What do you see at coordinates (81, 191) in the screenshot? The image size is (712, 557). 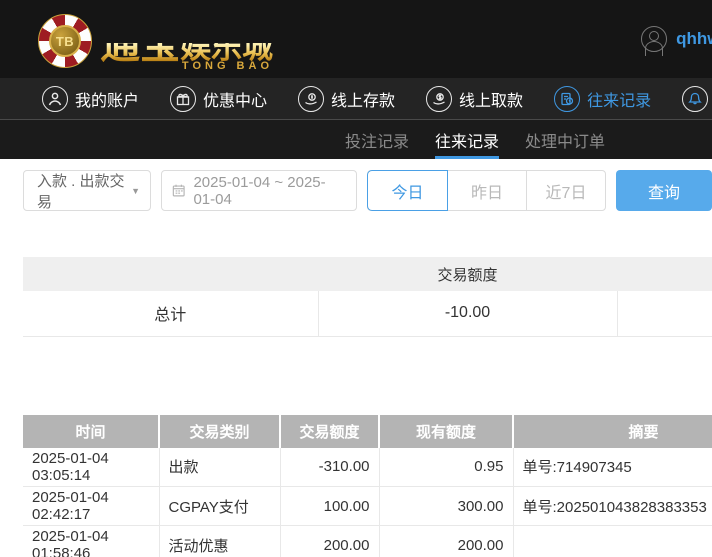 I see `select-value: 入款 . 出款交易` at bounding box center [81, 191].